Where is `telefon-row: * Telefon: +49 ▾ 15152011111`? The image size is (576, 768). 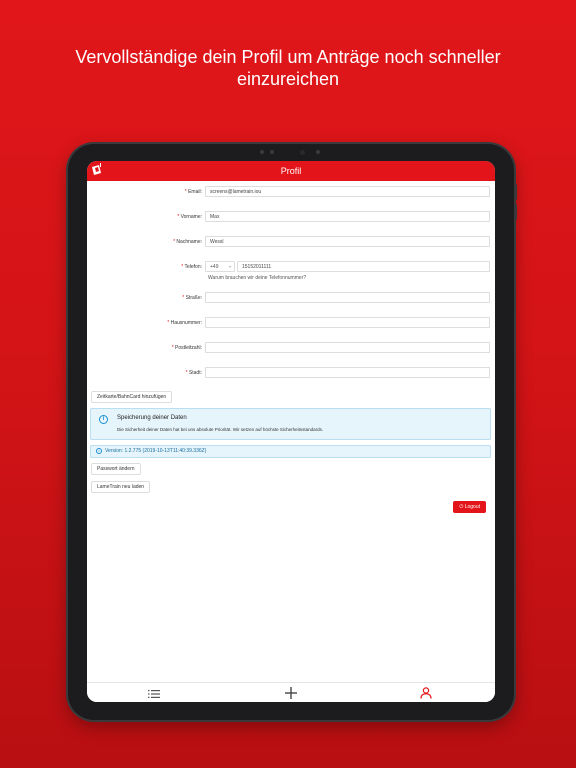
telefon-row: * Telefon: +49 ▾ 15152011111 is located at coordinates (290, 266).